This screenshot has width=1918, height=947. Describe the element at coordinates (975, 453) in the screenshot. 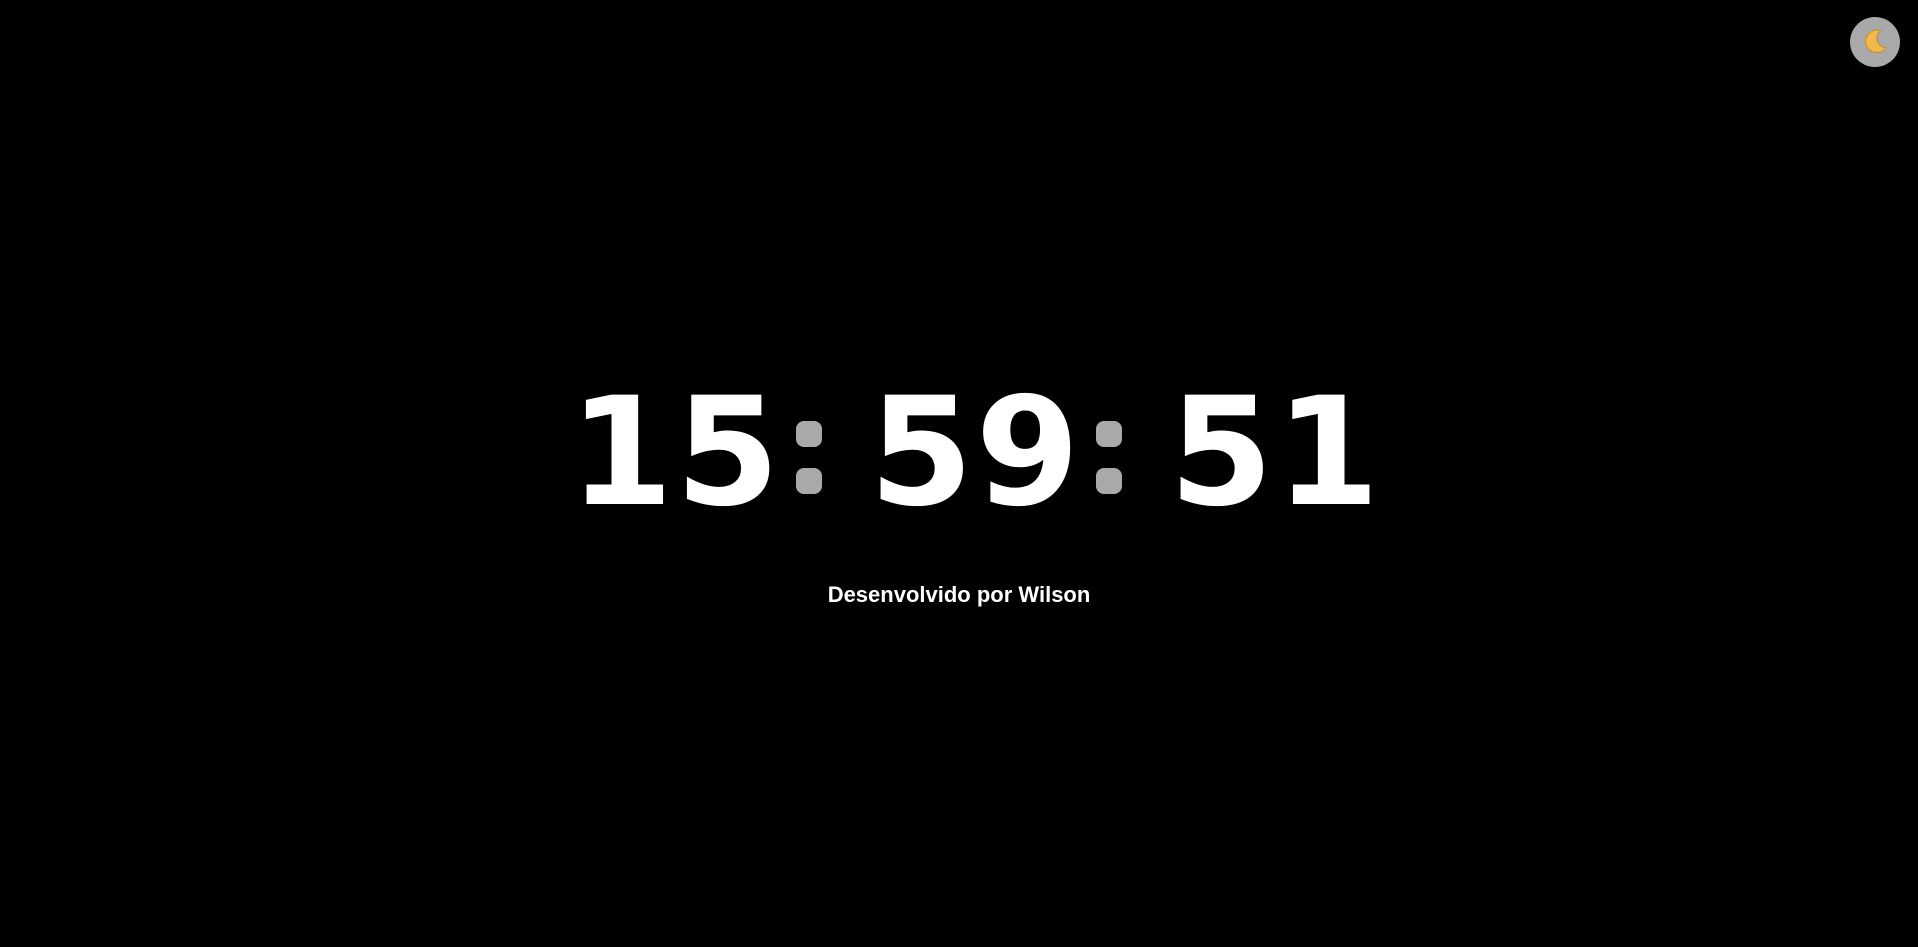

I see `clock-minutes: 59` at that location.